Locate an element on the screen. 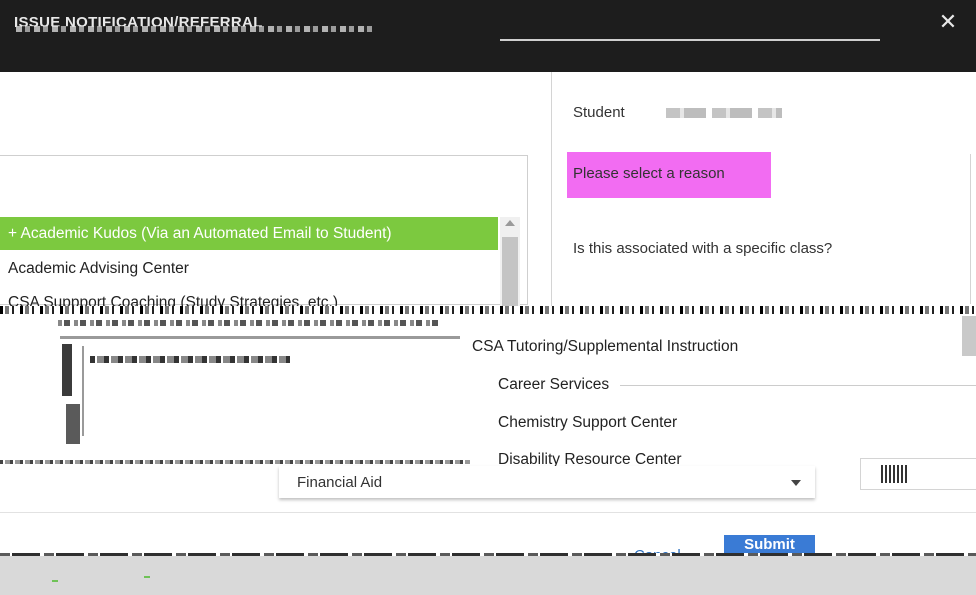  reason-warning: Please select a reason is located at coordinates (669, 175).